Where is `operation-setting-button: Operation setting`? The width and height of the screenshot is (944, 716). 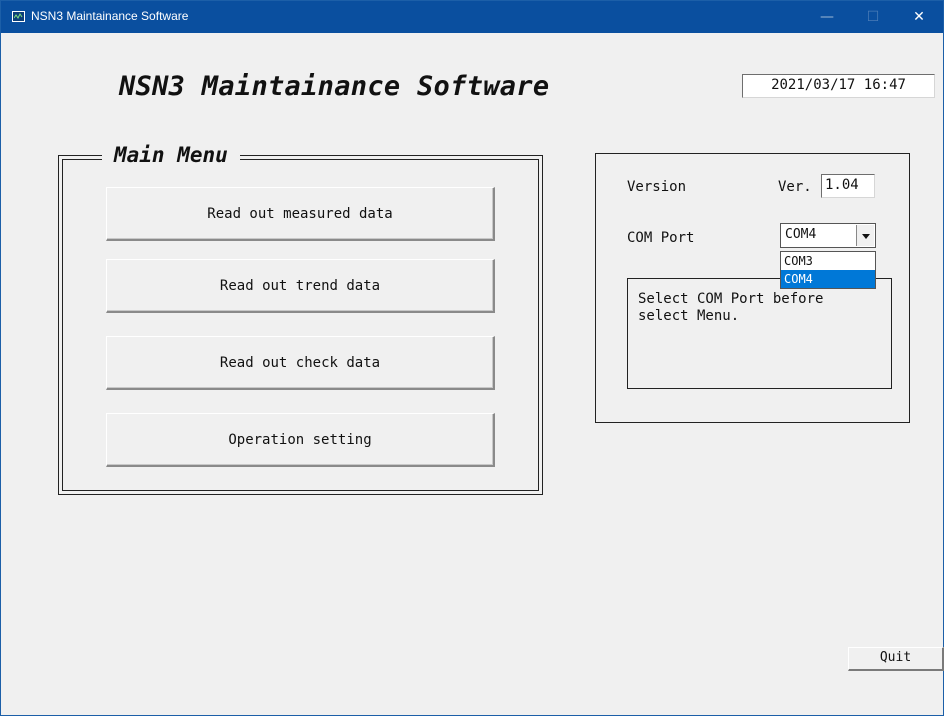
operation-setting-button: Operation setting is located at coordinates (300, 440).